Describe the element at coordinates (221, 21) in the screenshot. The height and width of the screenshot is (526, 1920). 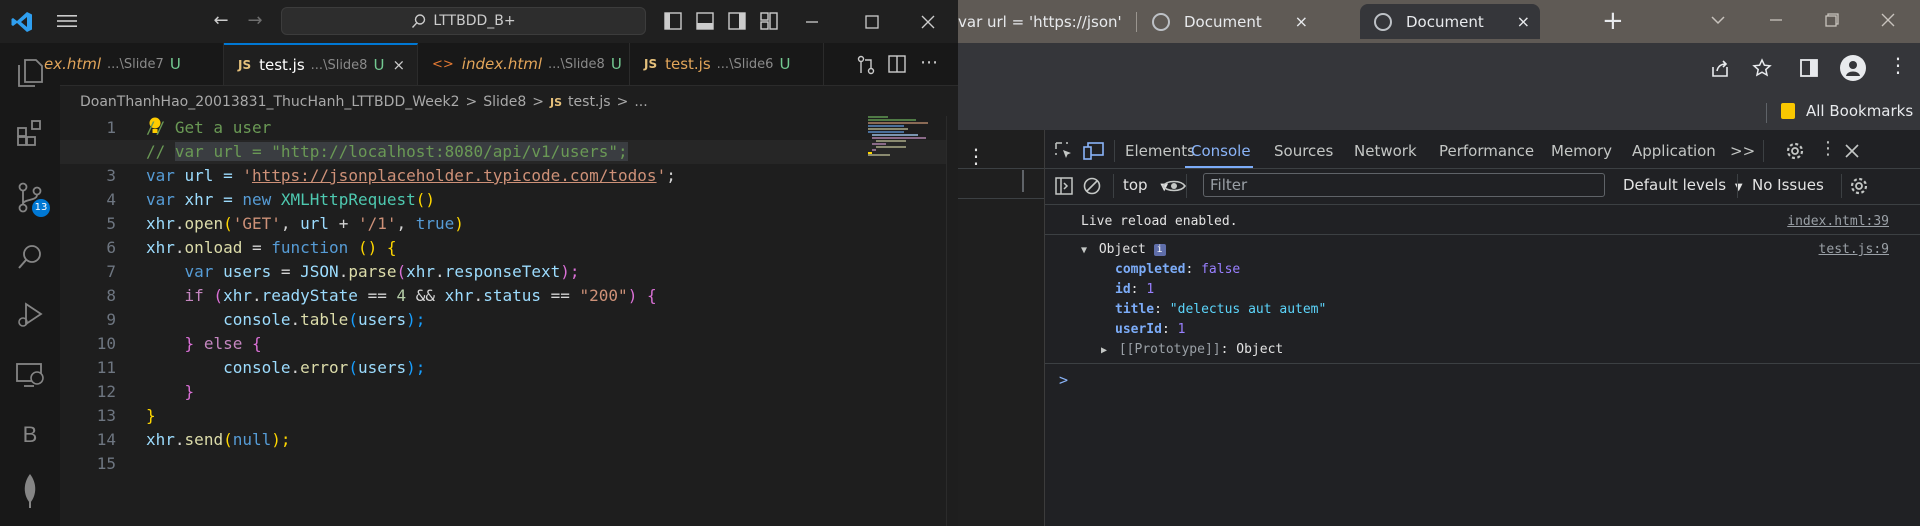
I see `back-arrow-icon: ←` at that location.